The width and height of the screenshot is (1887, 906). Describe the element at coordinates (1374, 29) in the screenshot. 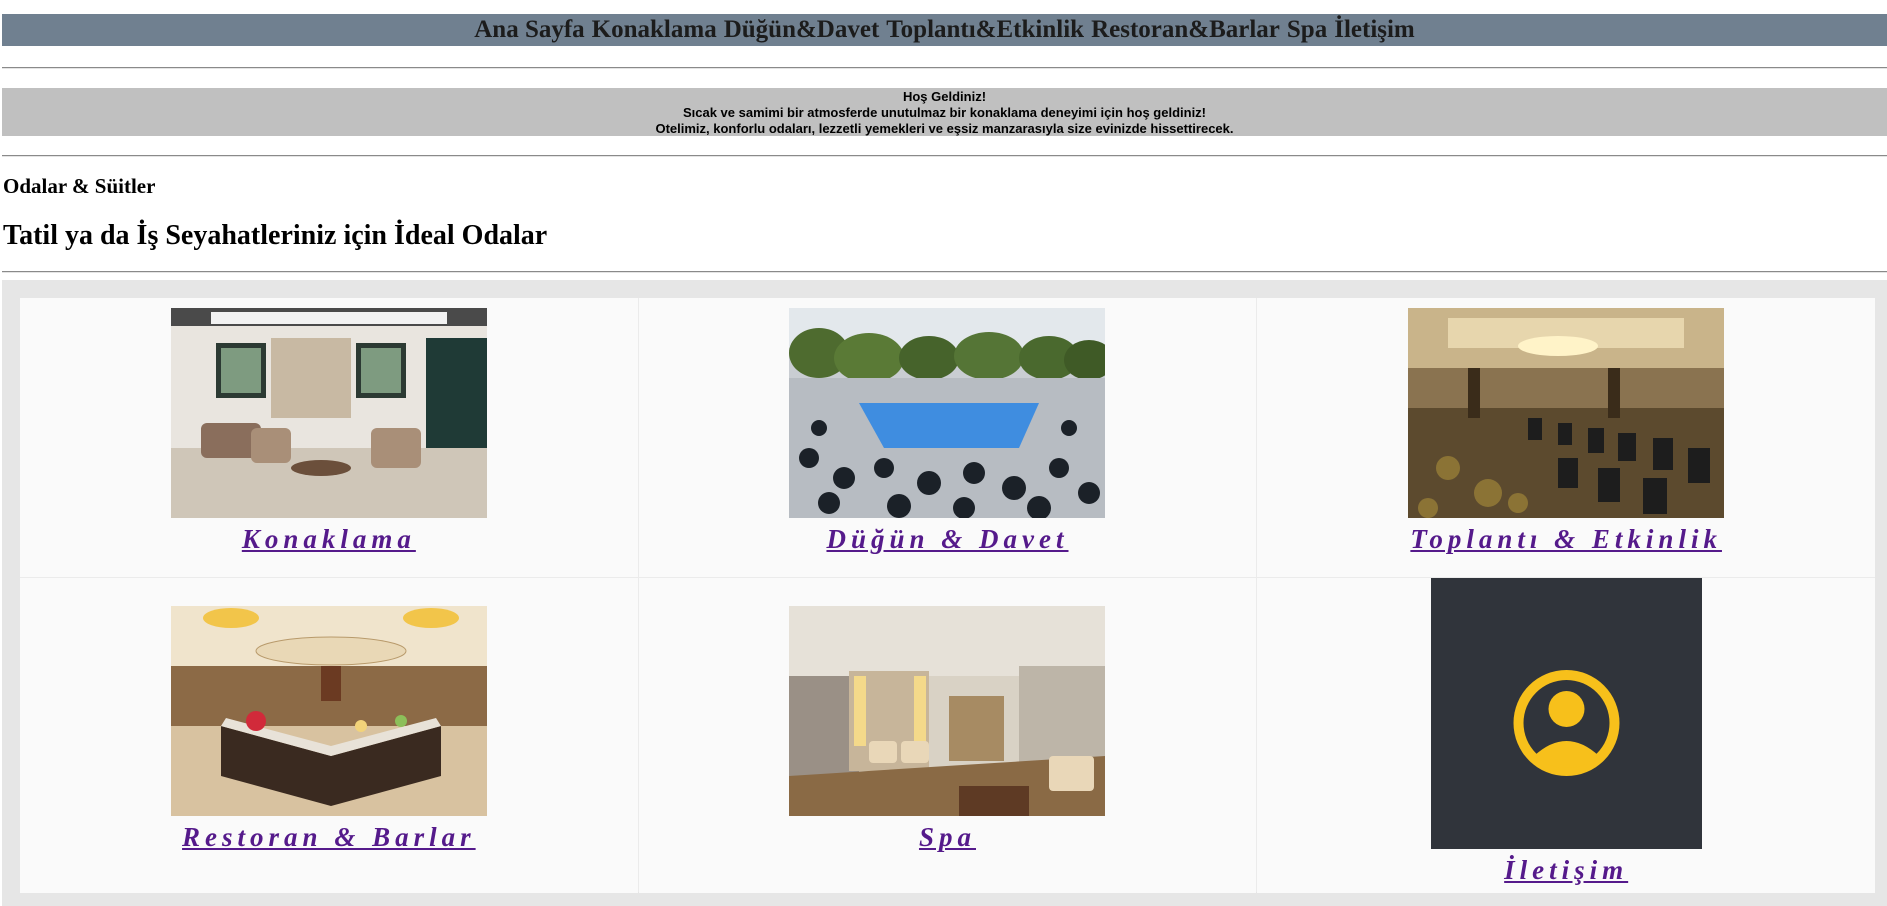

I see `nav-item-iletisim: İletişim` at that location.